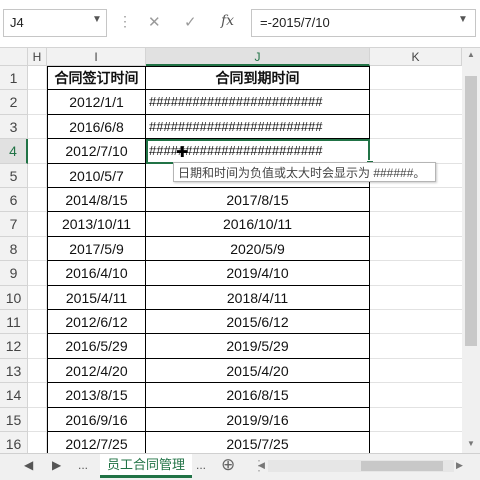 The height and width of the screenshot is (480, 480). What do you see at coordinates (363, 23) in the screenshot?
I see `formula-input: =-2015/7/10 ▼` at bounding box center [363, 23].